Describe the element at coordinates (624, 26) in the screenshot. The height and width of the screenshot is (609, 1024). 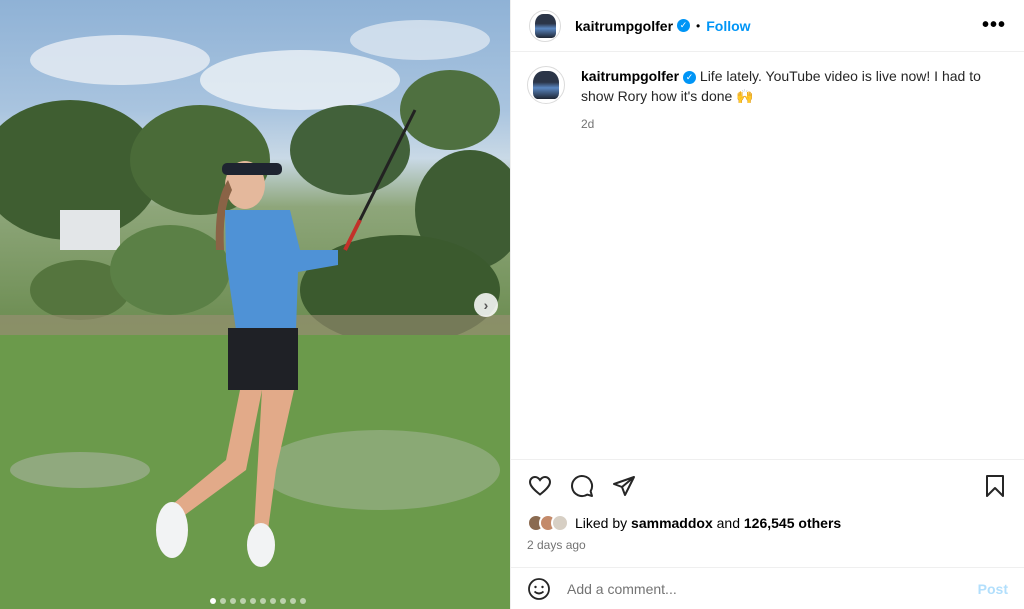
I see `username-link: kaitrumpgolfer` at that location.